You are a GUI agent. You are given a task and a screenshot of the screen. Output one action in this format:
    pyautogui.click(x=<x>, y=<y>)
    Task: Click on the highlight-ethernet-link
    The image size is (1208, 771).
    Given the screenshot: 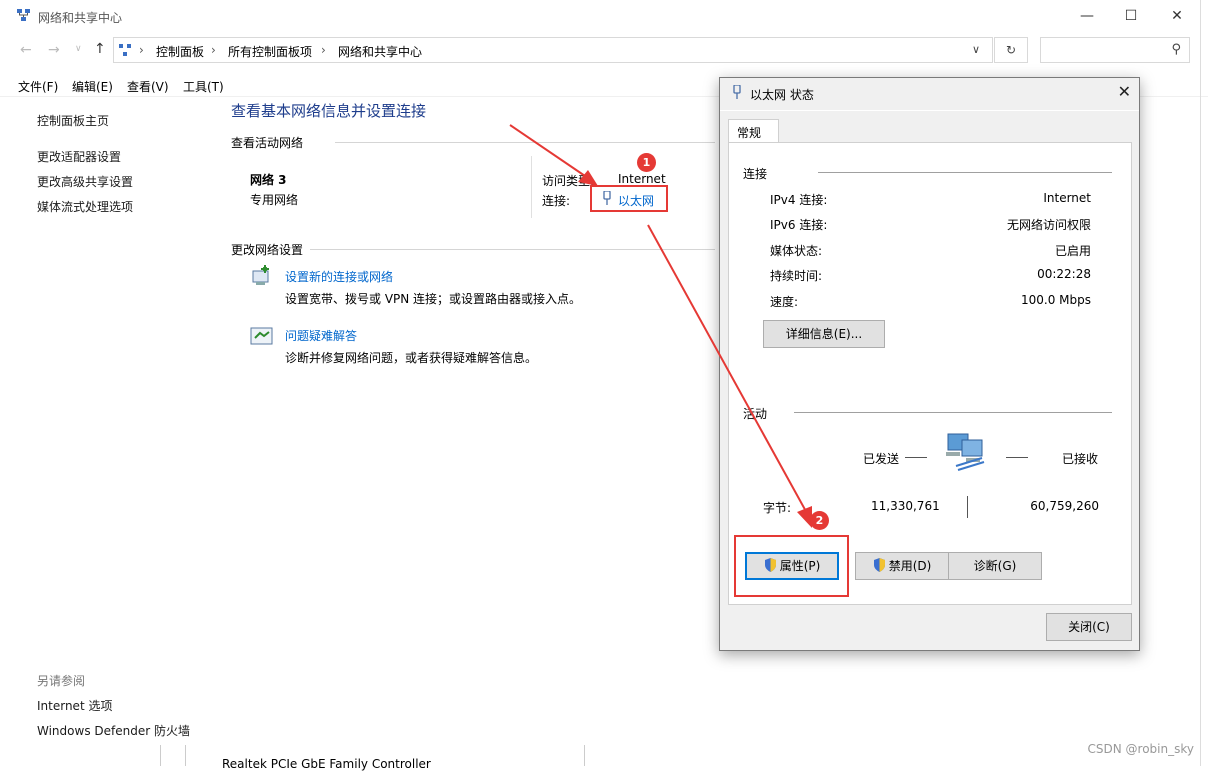 What is the action you would take?
    pyautogui.click(x=629, y=198)
    